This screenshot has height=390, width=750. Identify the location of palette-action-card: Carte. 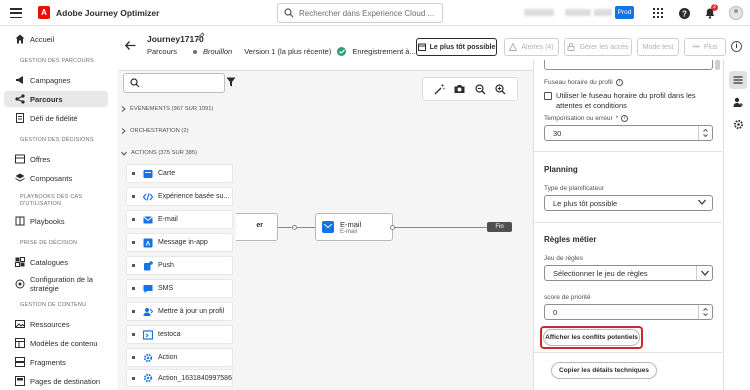
(179, 173).